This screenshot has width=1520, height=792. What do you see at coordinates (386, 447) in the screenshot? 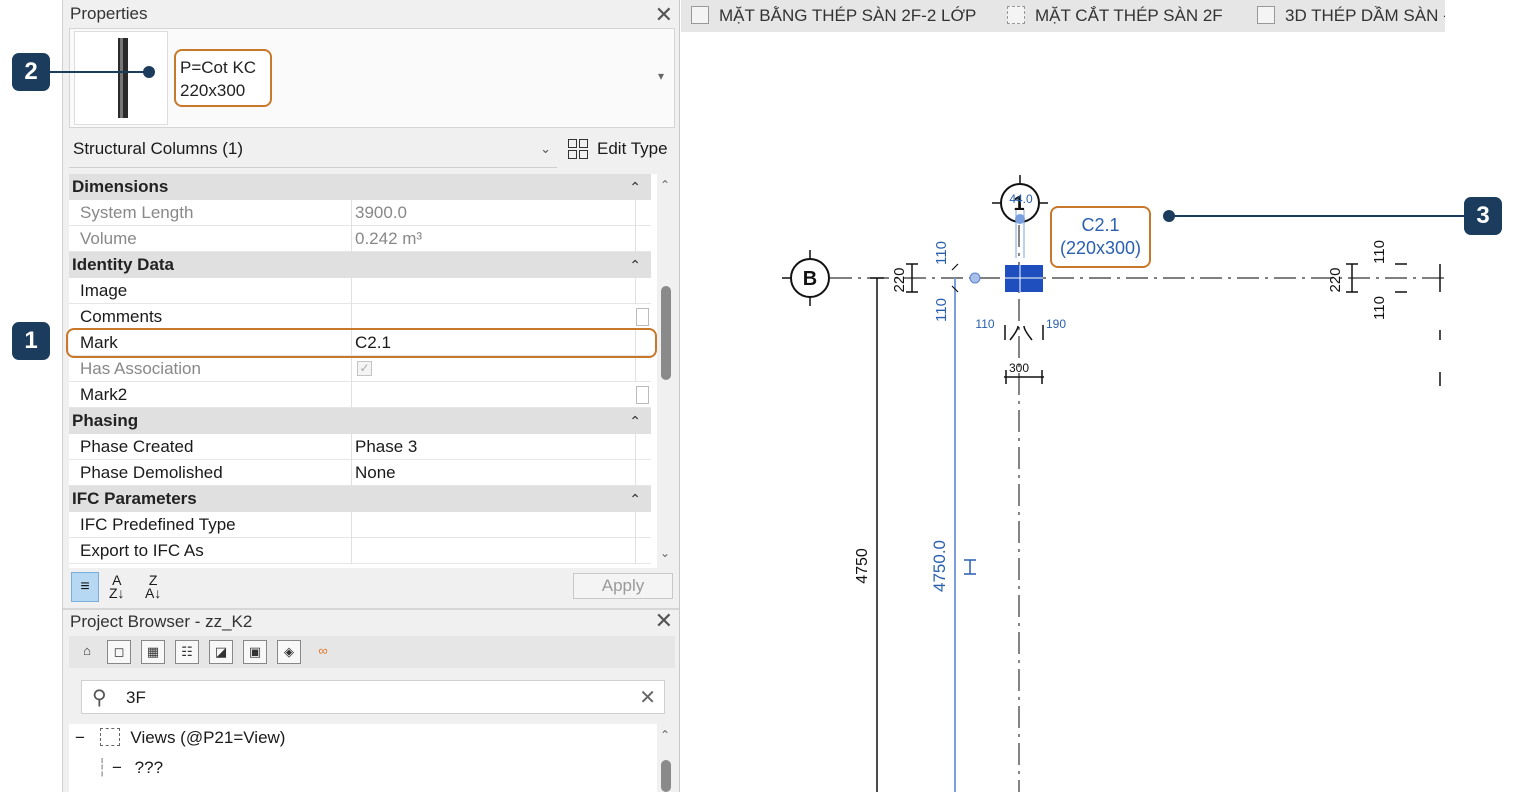
I see `row-value: Phase 3` at bounding box center [386, 447].